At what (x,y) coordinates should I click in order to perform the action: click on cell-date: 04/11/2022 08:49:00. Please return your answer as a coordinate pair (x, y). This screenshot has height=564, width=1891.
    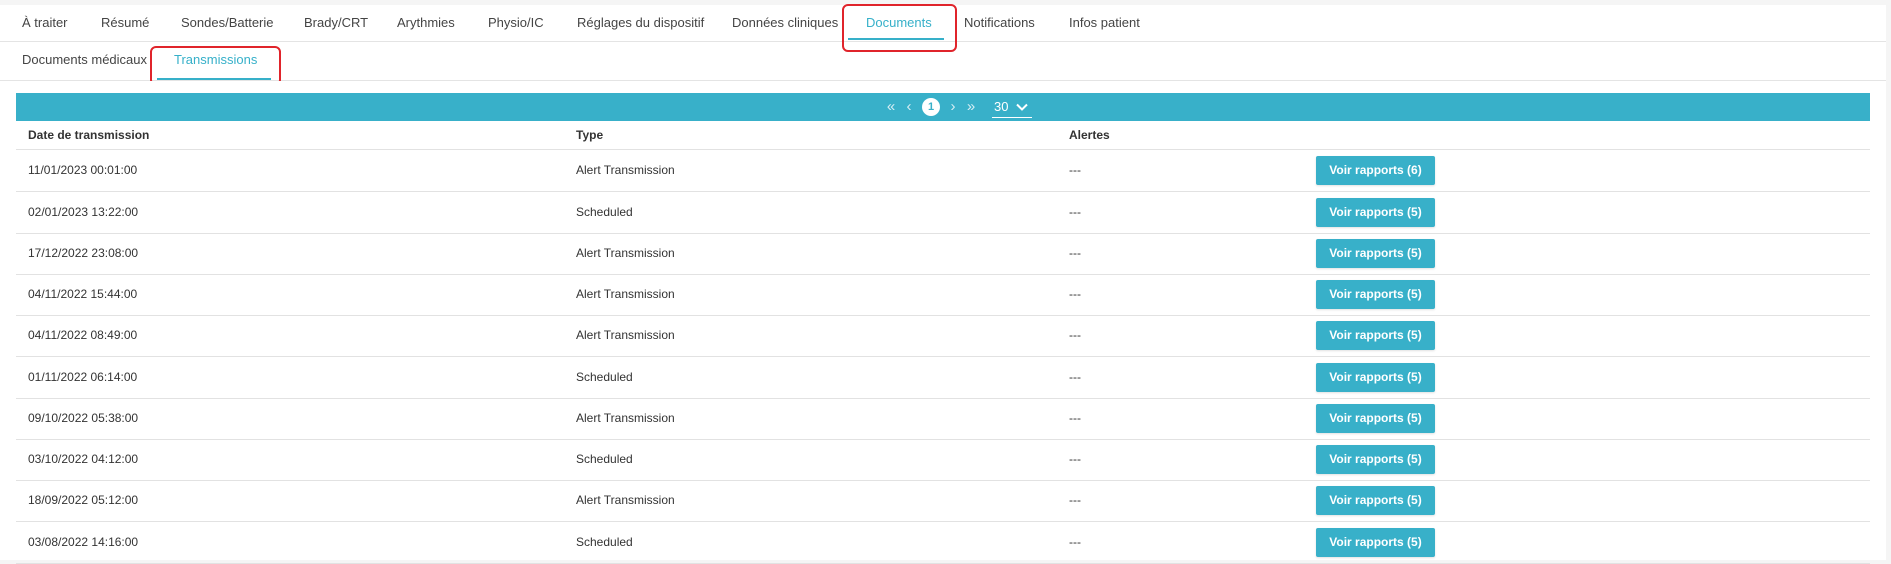
    Looking at the image, I should click on (83, 335).